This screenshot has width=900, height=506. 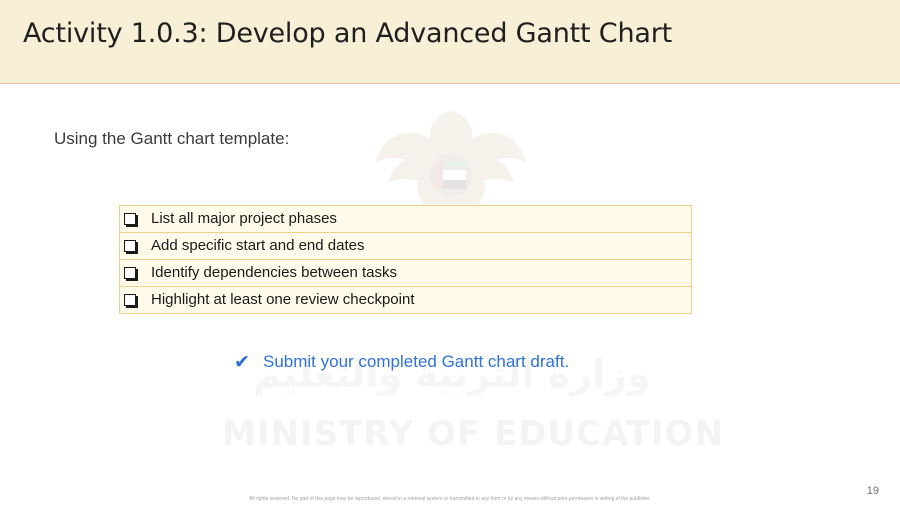 I want to click on checklist-item-label: Add specific start and end dates, so click(x=258, y=245).